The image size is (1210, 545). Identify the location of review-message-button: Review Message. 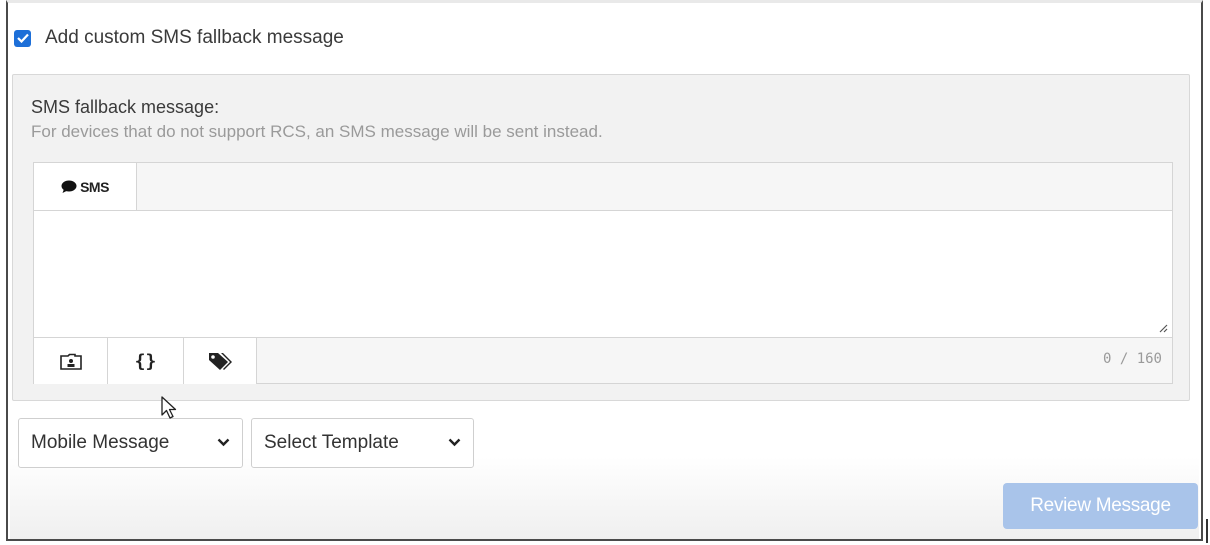
(1100, 506).